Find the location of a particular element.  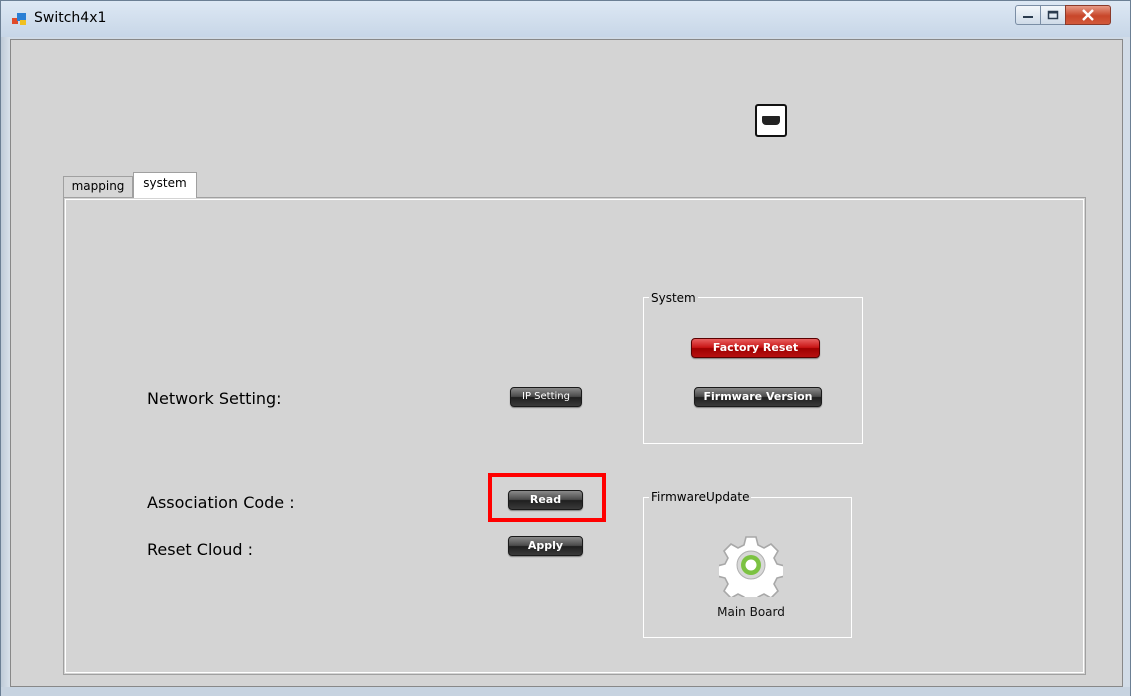

minimize-button is located at coordinates (1028, 15).